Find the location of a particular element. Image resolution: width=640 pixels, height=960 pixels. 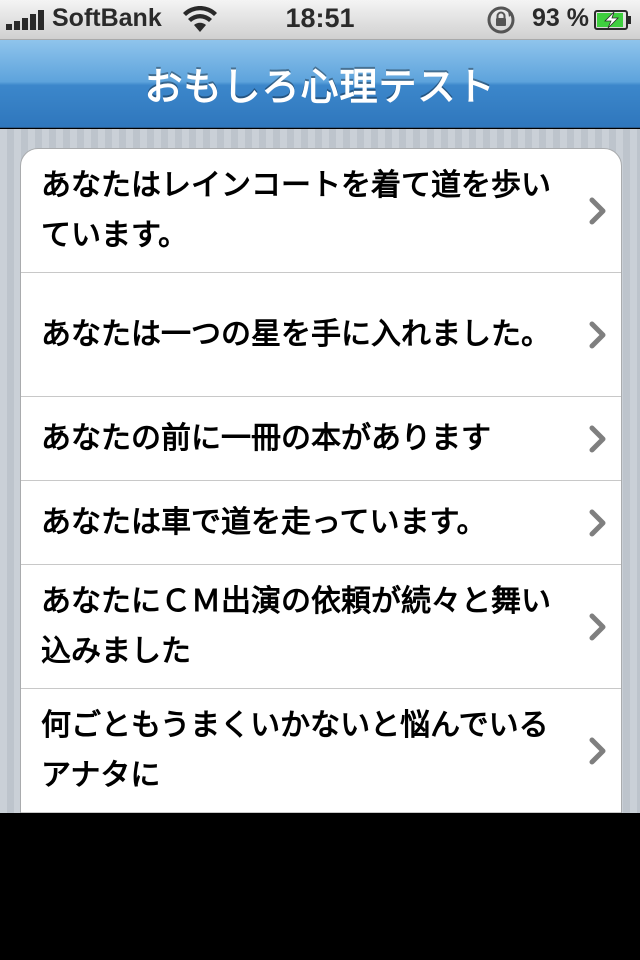

status-bar: SoftBank 18:51 93 % is located at coordinates (320, 20).